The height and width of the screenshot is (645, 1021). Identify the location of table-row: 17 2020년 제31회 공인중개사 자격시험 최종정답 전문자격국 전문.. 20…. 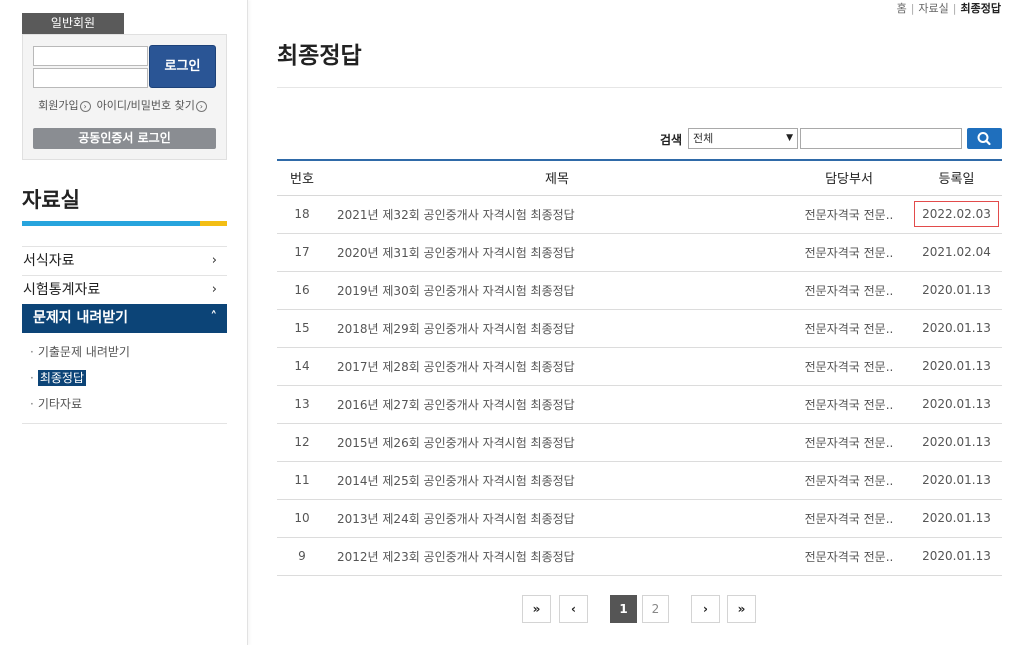
(639, 252).